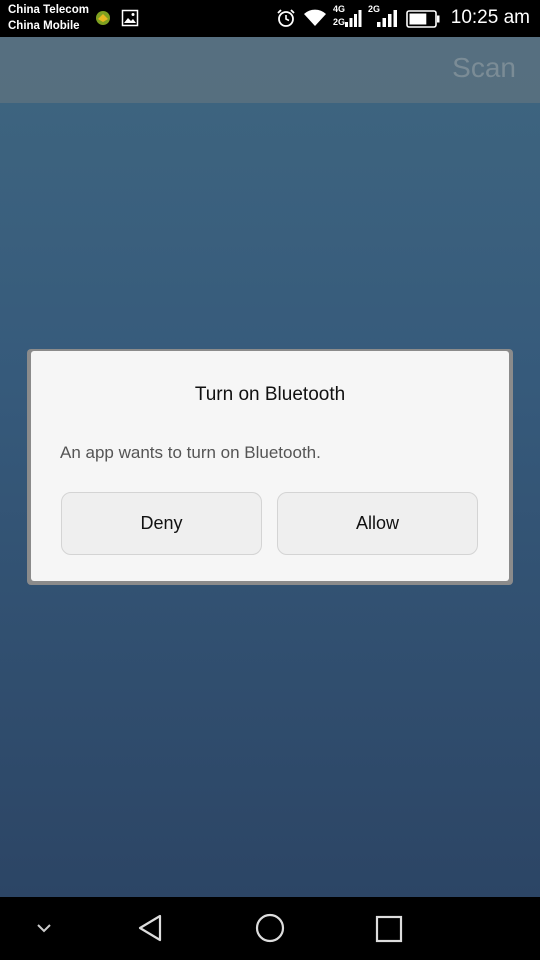 The image size is (540, 960). What do you see at coordinates (389, 931) in the screenshot?
I see `recents-icon` at bounding box center [389, 931].